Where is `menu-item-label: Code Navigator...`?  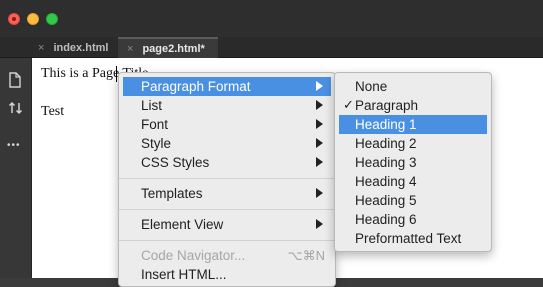 menu-item-label: Code Navigator... is located at coordinates (193, 255).